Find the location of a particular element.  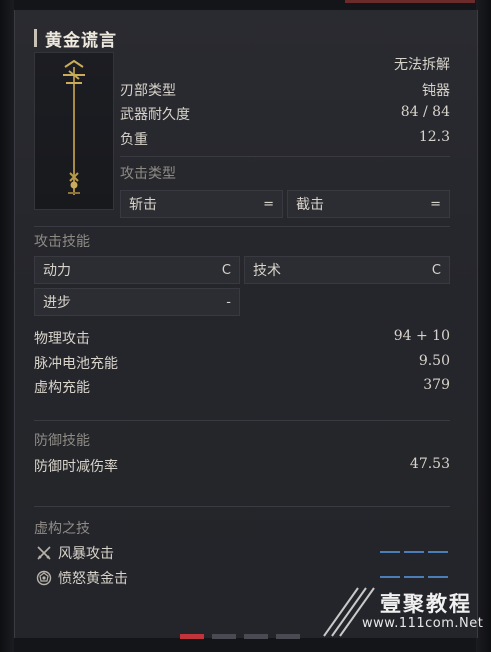

fable-art-fury-gold-strike-label: 愤怒黄金击 is located at coordinates (93, 579).